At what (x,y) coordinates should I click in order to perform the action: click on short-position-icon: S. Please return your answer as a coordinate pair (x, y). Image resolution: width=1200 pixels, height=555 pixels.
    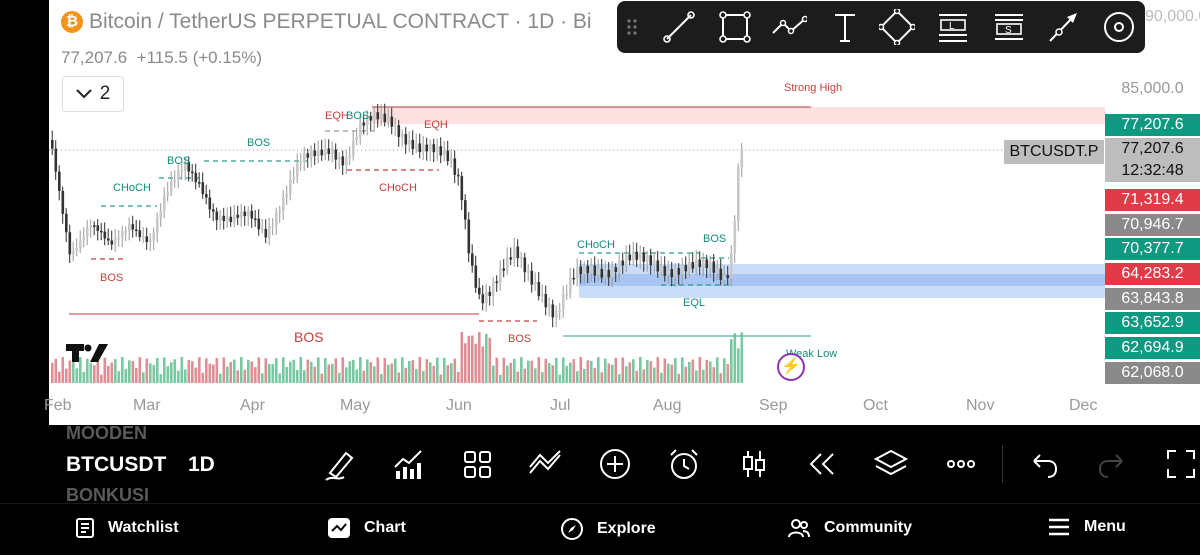
    Looking at the image, I should click on (1009, 27).